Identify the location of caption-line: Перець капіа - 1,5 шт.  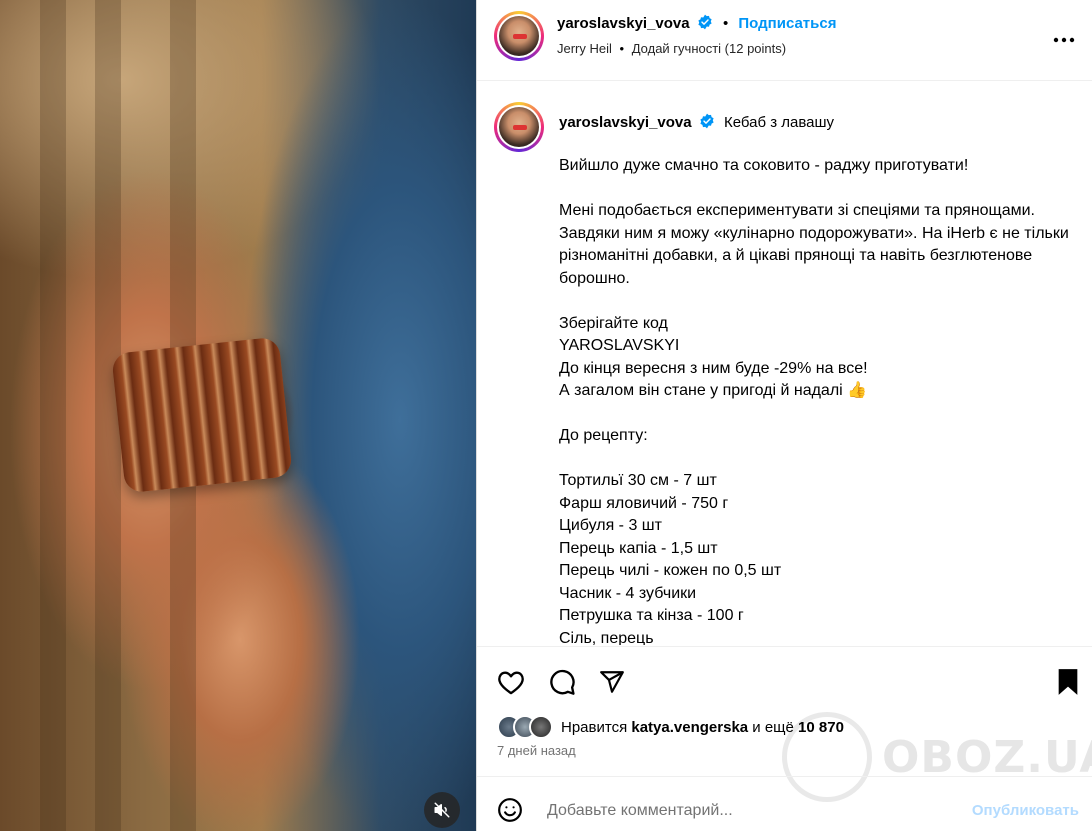
(638, 548).